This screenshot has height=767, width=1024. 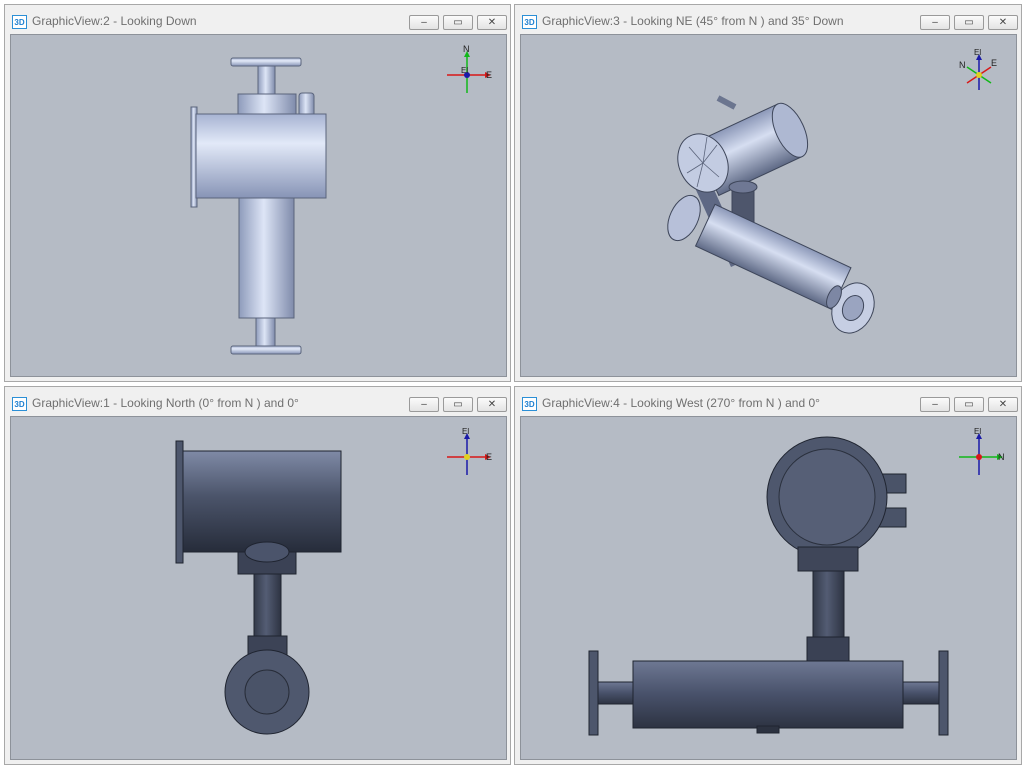 I want to click on meter-iso-view: El N E, so click(x=832, y=191).